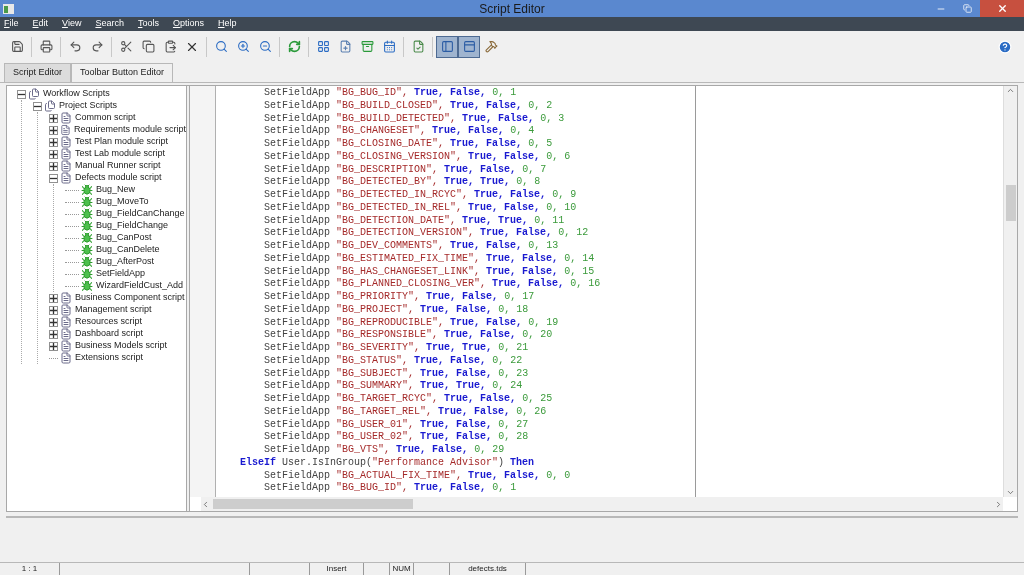 This screenshot has width=1024, height=575. I want to click on menu-item: Help, so click(227, 24).